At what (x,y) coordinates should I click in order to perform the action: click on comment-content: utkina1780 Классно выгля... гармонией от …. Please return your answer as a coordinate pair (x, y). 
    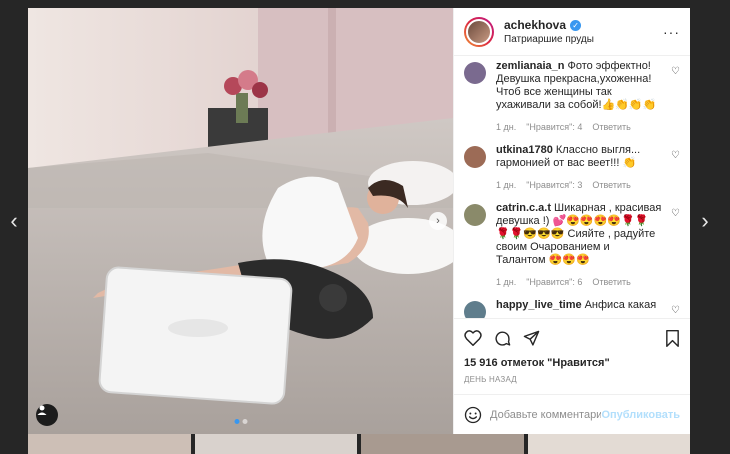
    Looking at the image, I should click on (579, 157).